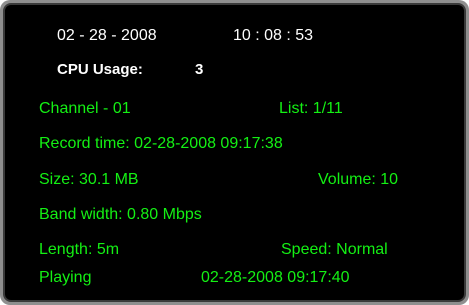 This screenshot has width=469, height=305. I want to click on bandwidth-label: Band width: 0.80 Mbps, so click(120, 214).